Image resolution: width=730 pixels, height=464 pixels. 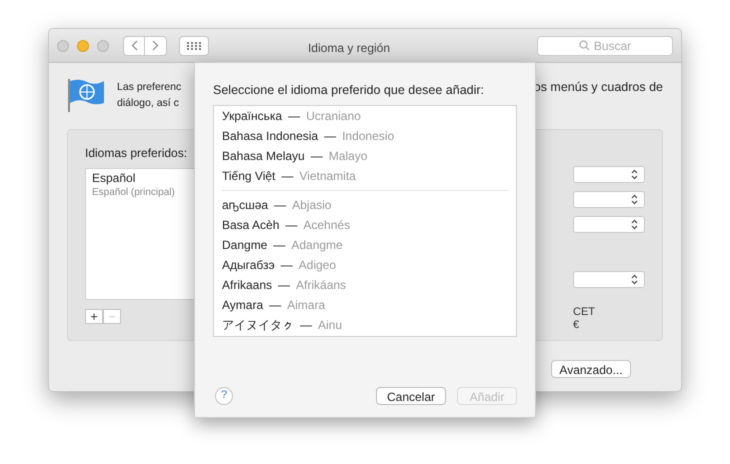 What do you see at coordinates (365, 204) in the screenshot?
I see `language-option: аҧсшәа — Abjasio` at bounding box center [365, 204].